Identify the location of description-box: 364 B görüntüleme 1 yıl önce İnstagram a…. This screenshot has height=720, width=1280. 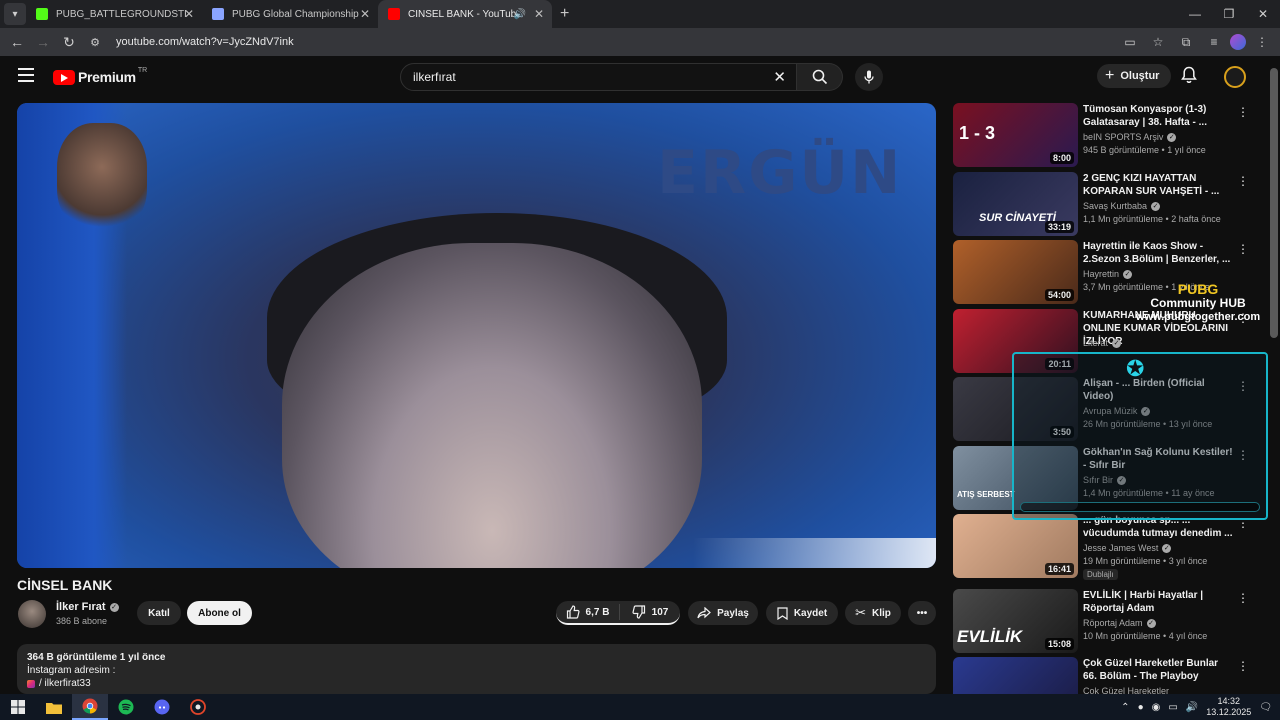
(476, 669).